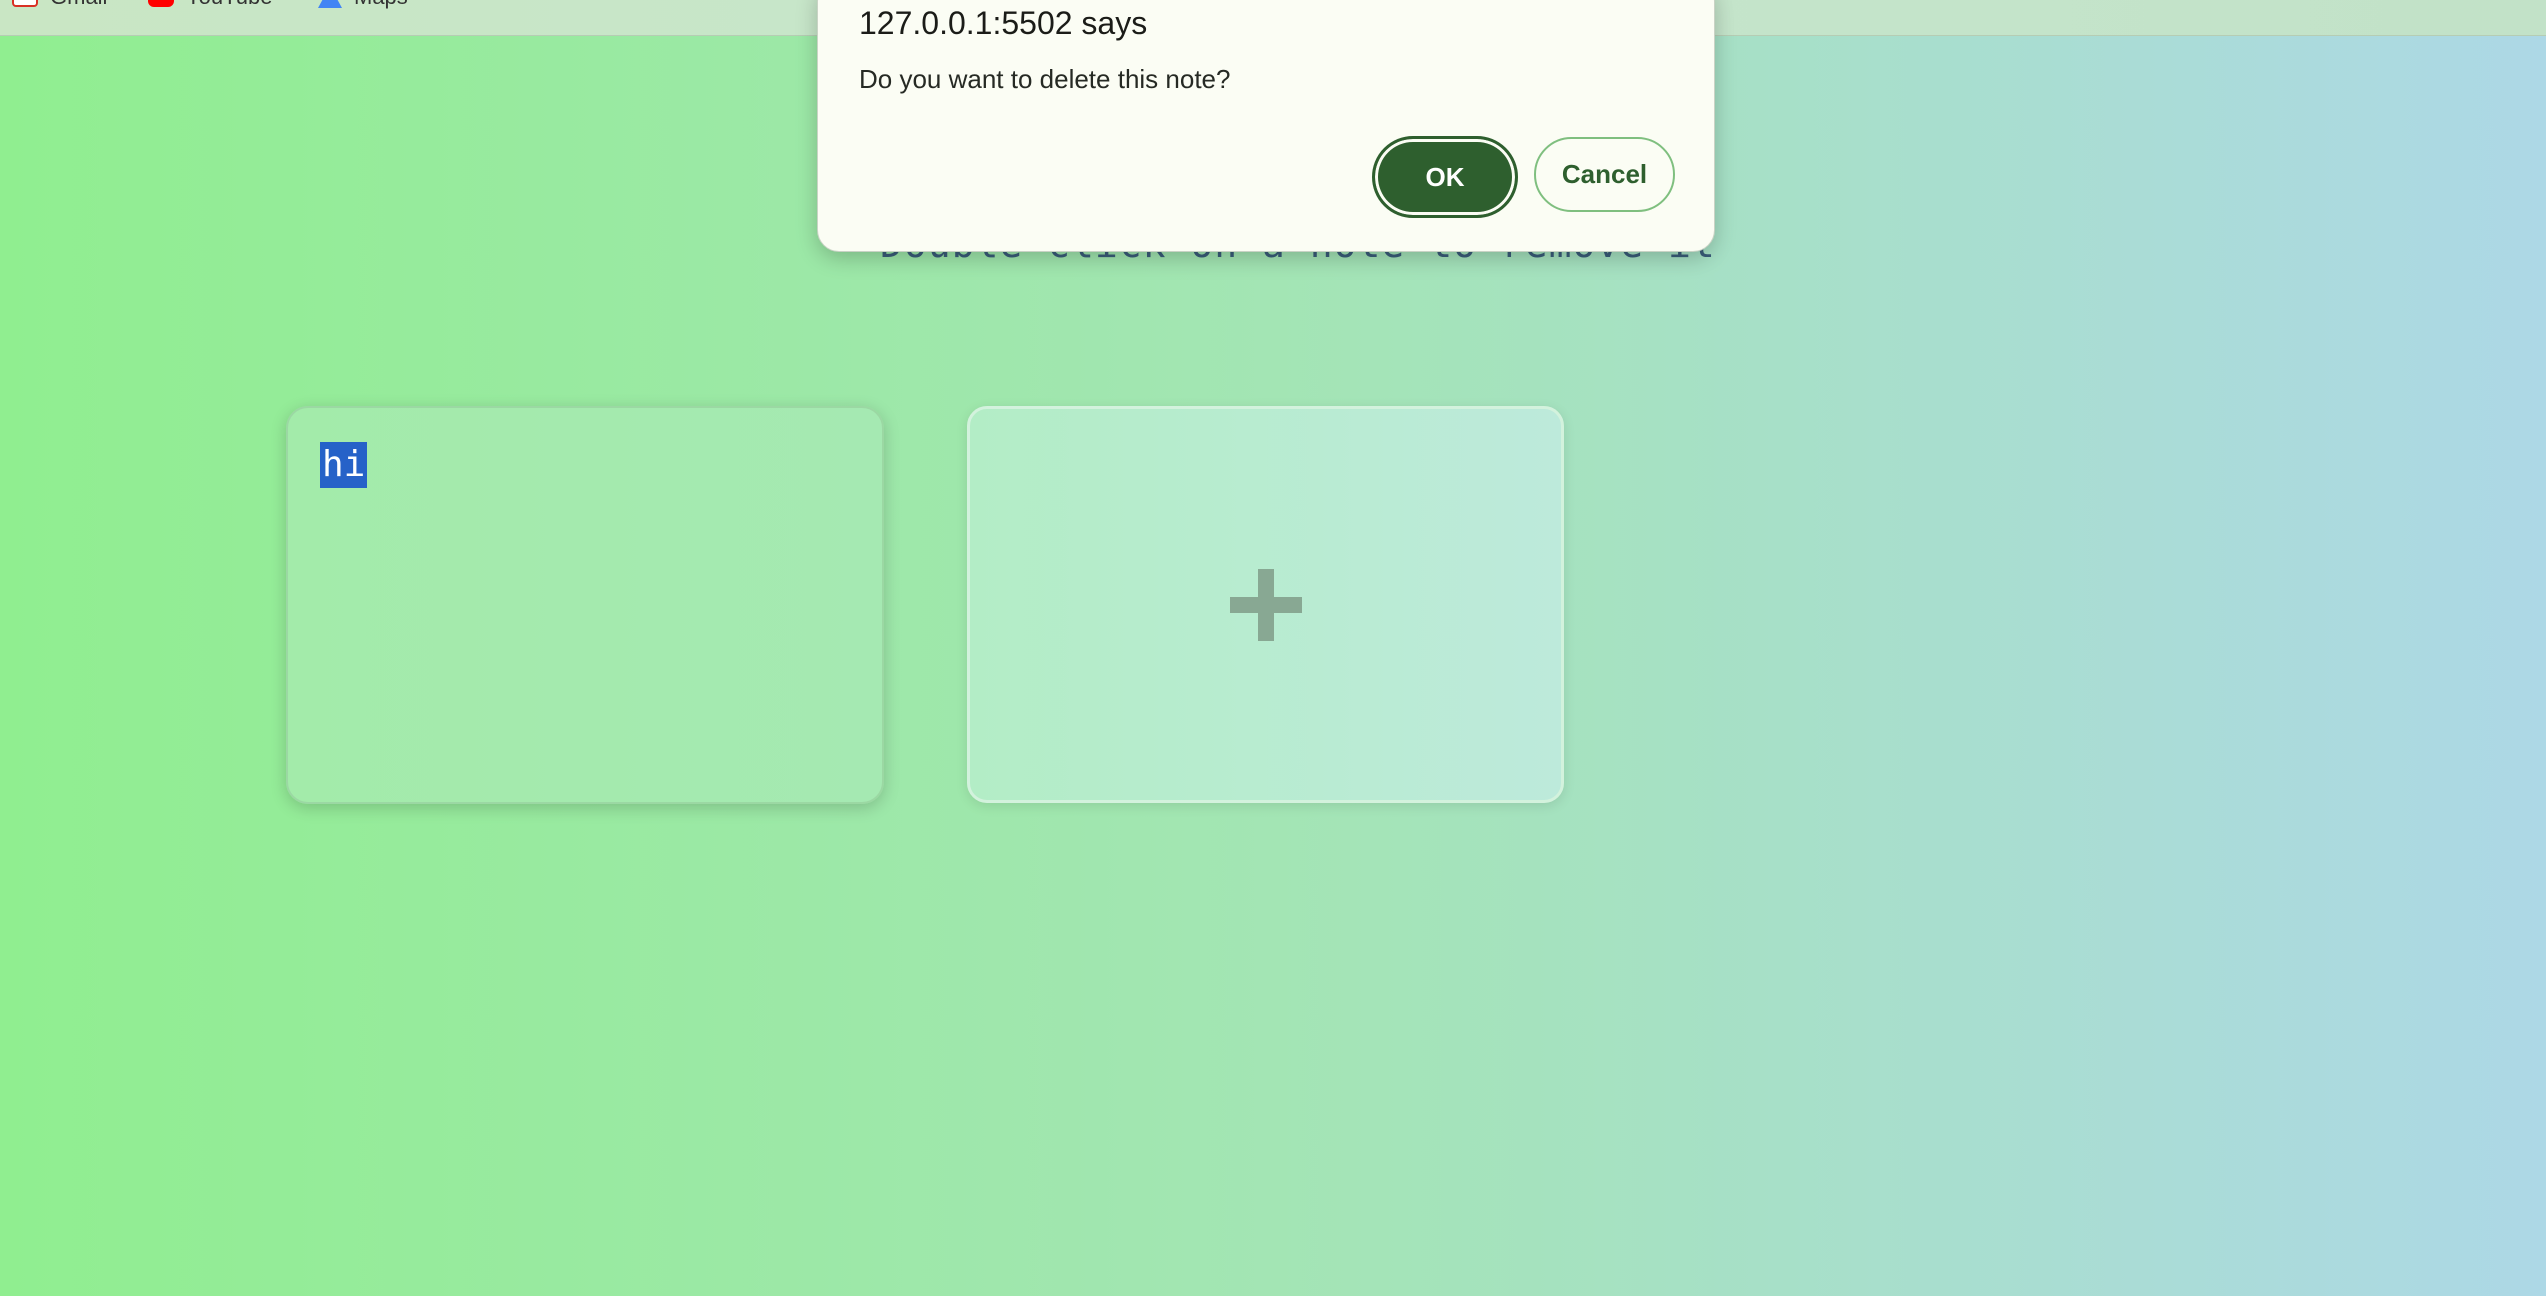 The height and width of the screenshot is (1296, 2546). I want to click on youtube-icon, so click(161, 3).